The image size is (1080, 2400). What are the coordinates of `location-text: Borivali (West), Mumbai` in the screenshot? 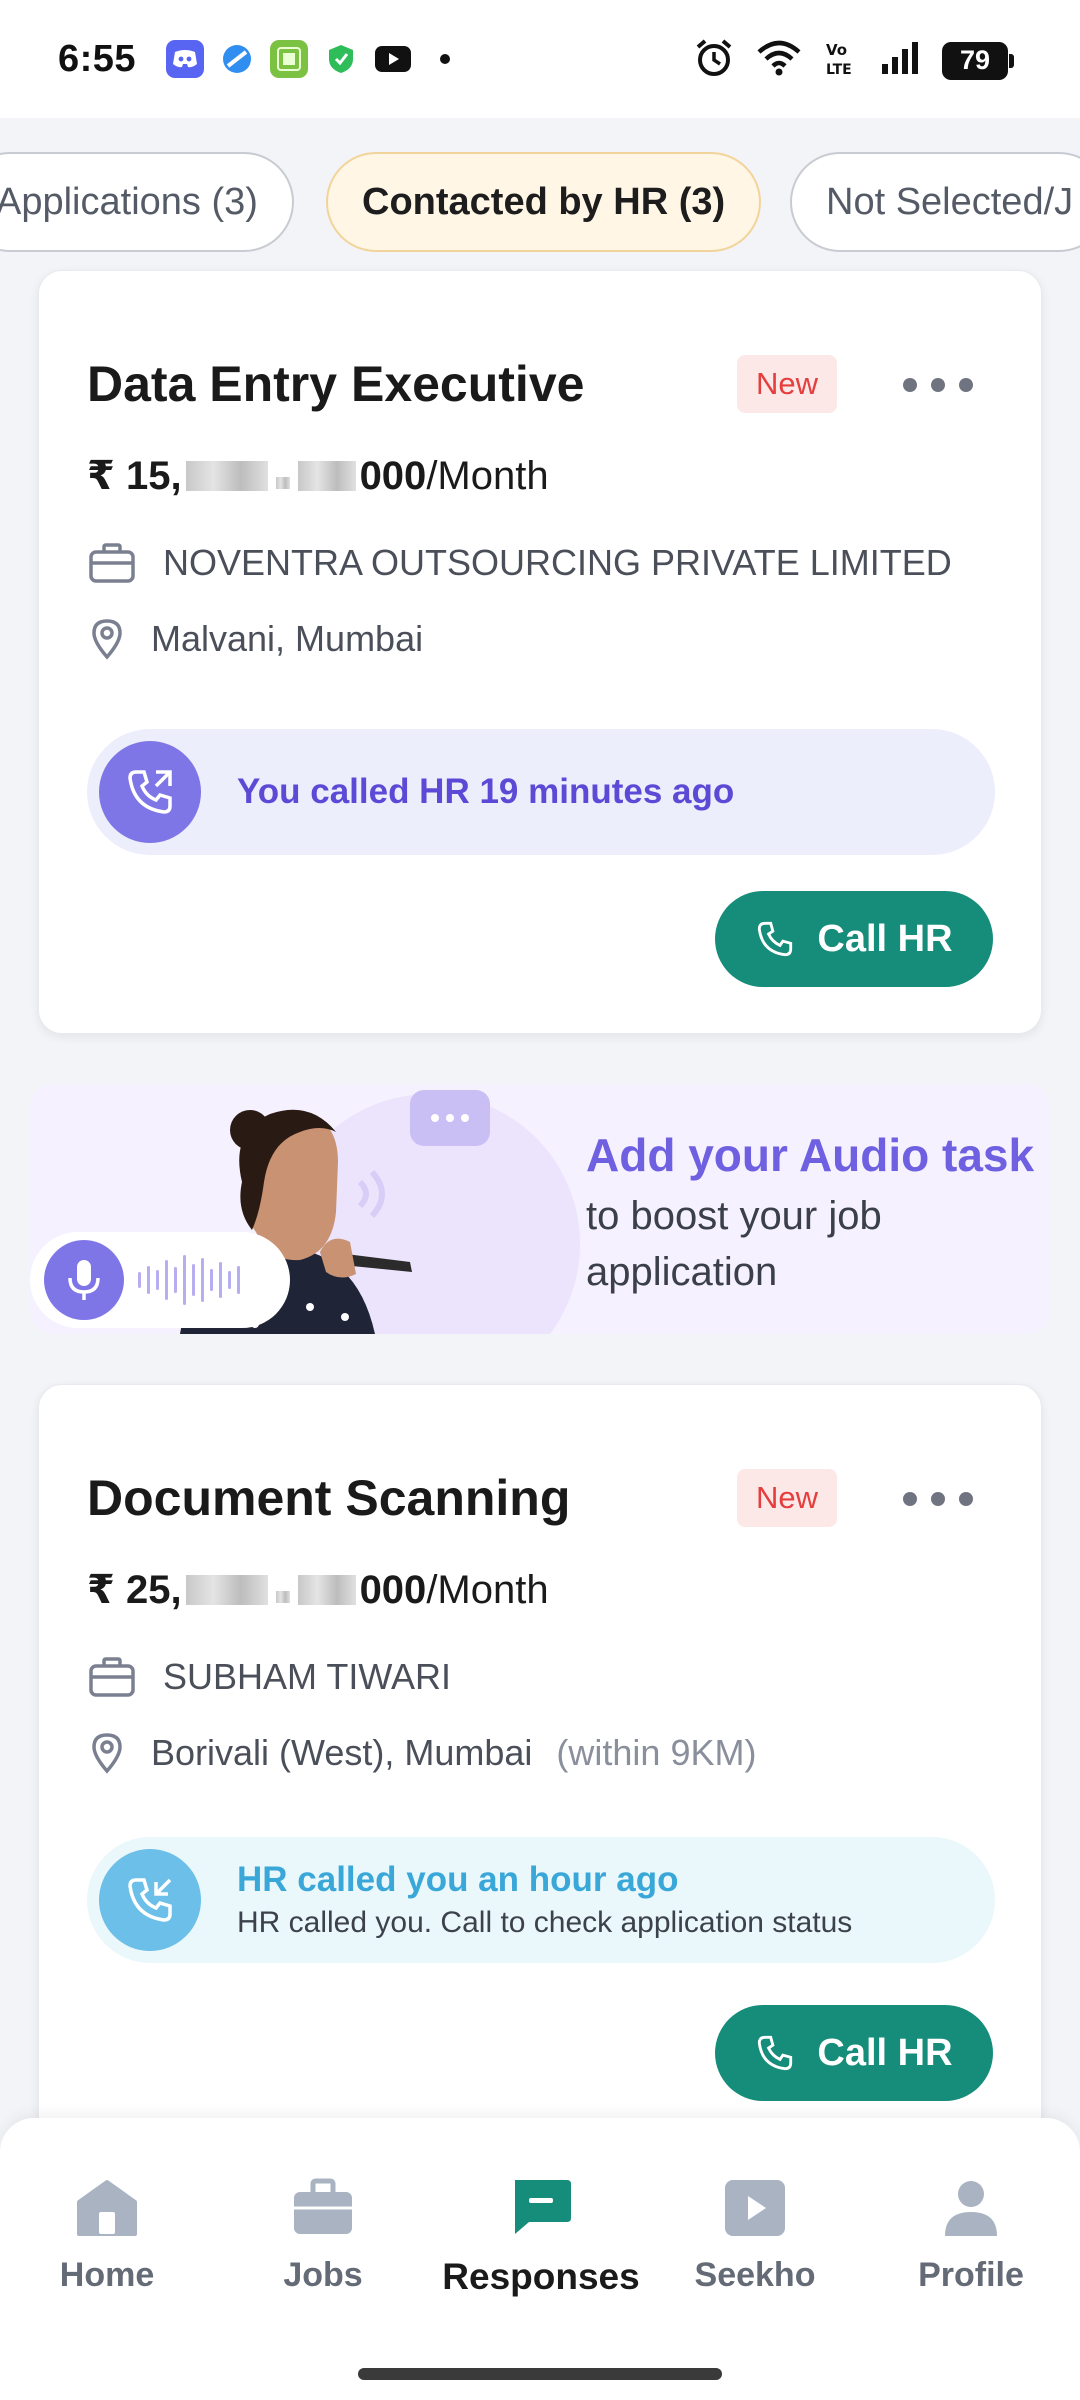 It's located at (342, 1752).